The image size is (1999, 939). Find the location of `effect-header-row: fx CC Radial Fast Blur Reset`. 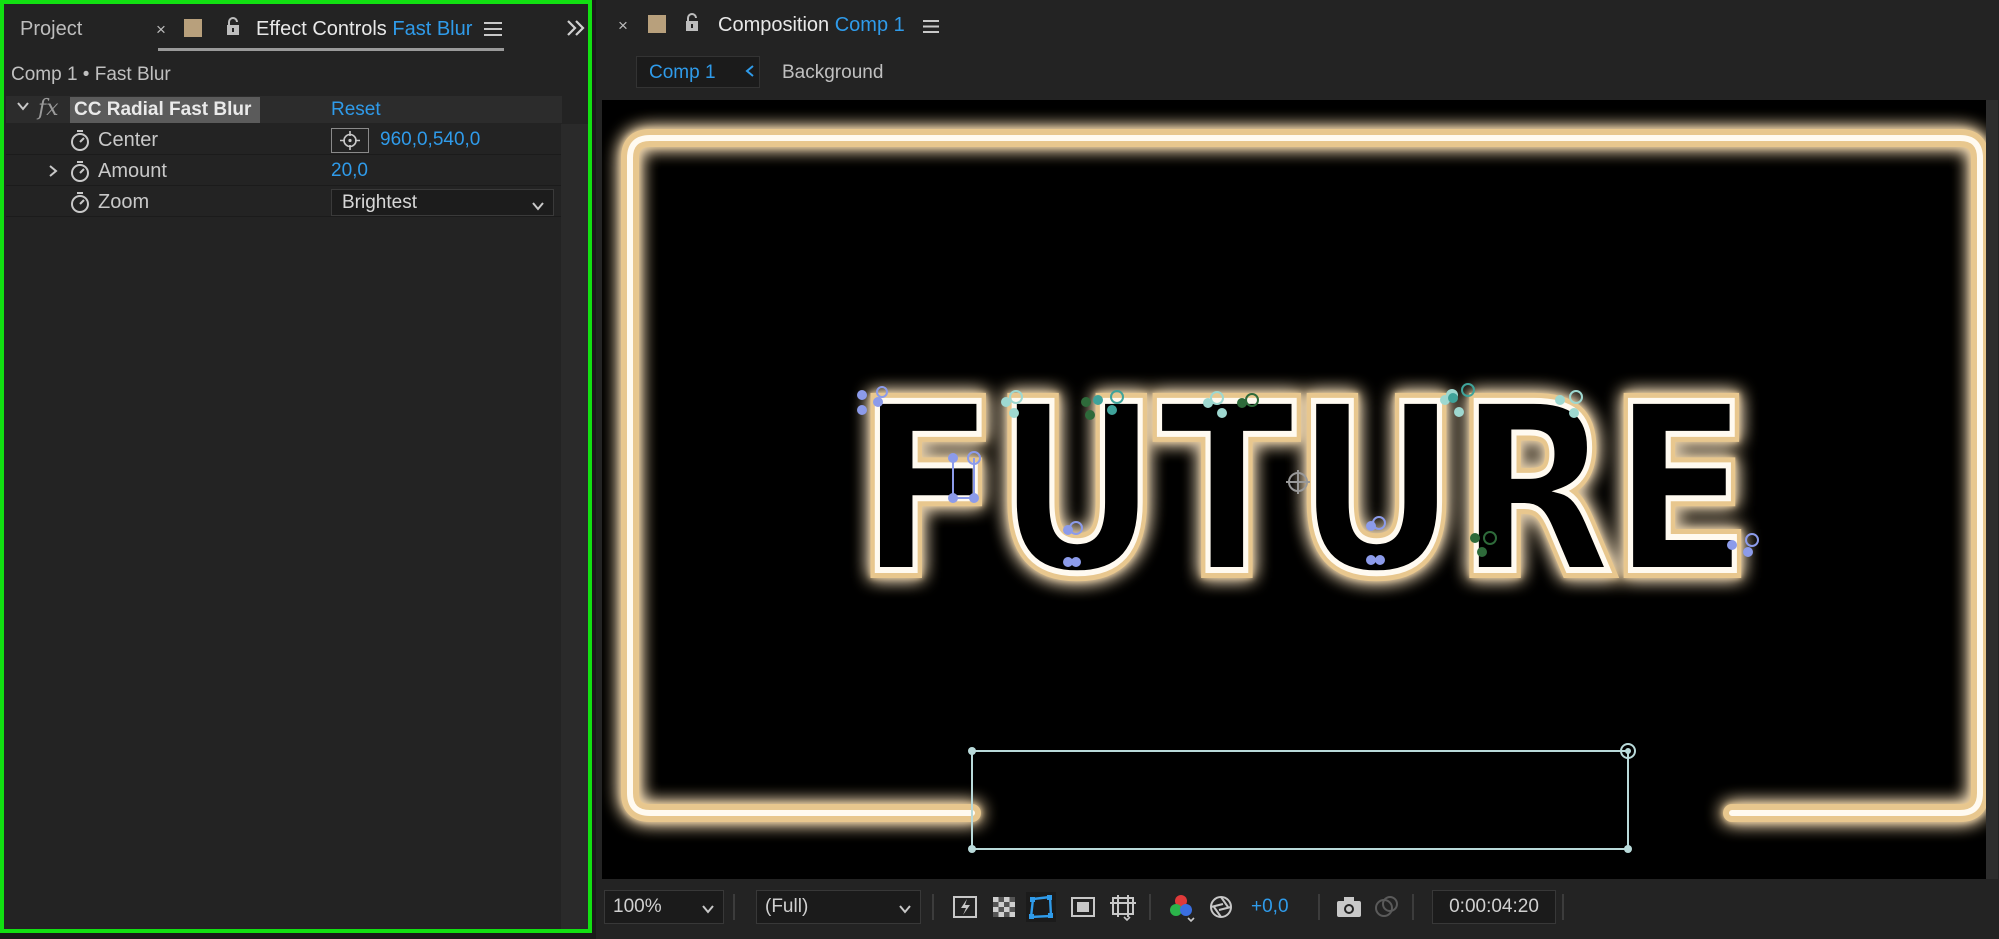

effect-header-row: fx CC Radial Fast Blur Reset is located at coordinates (284, 109).